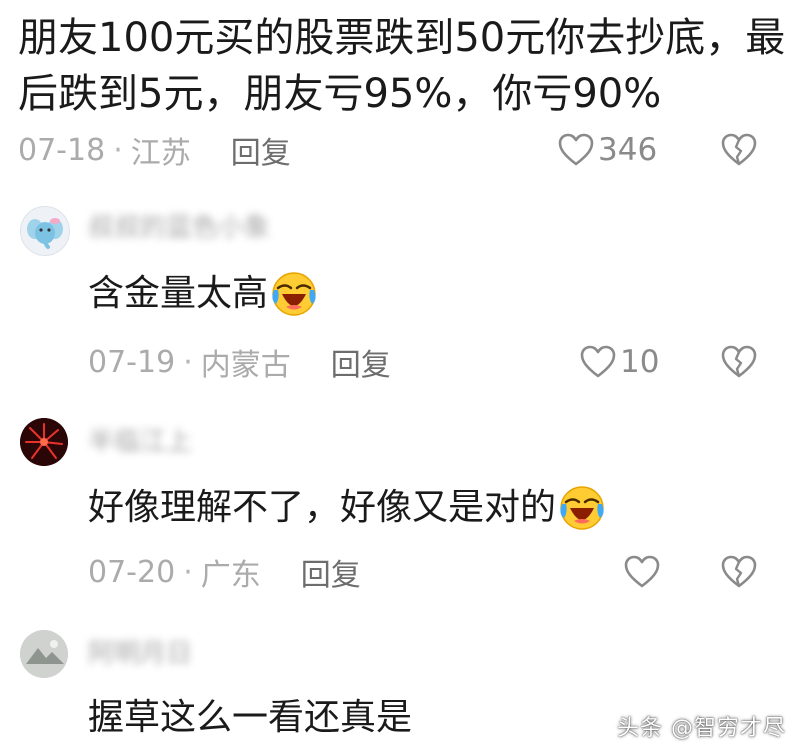 Image resolution: width=800 pixels, height=752 pixels. Describe the element at coordinates (402, 66) in the screenshot. I see `main-comment-text: 朋友100元买的股票跌到50元你去抄底，最后跌到5元，朋友亏95%，你亏90%` at that location.